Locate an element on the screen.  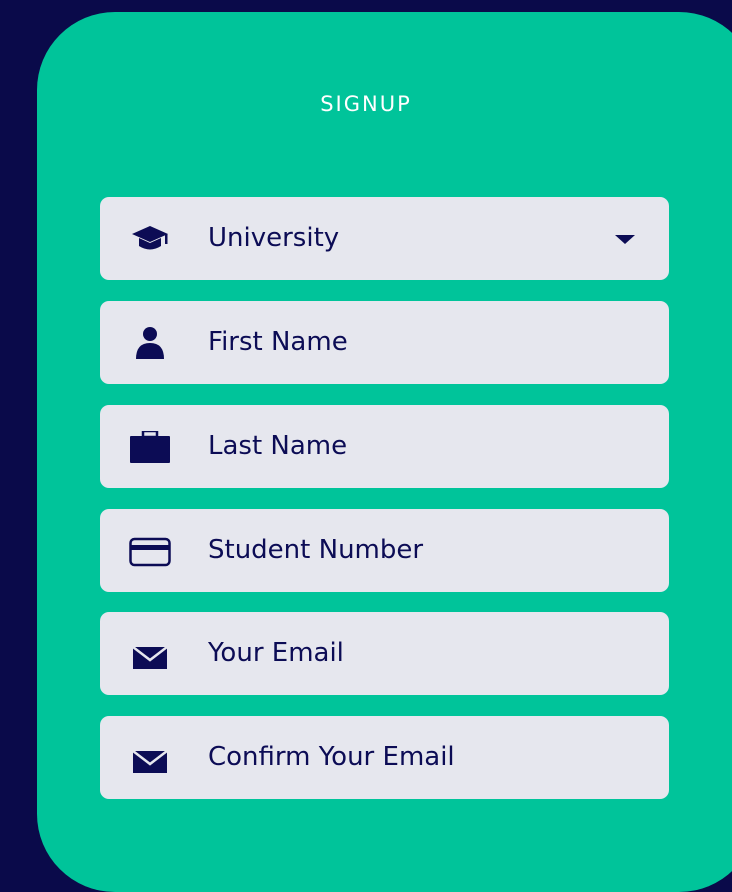
credit-card-icon is located at coordinates (150, 551).